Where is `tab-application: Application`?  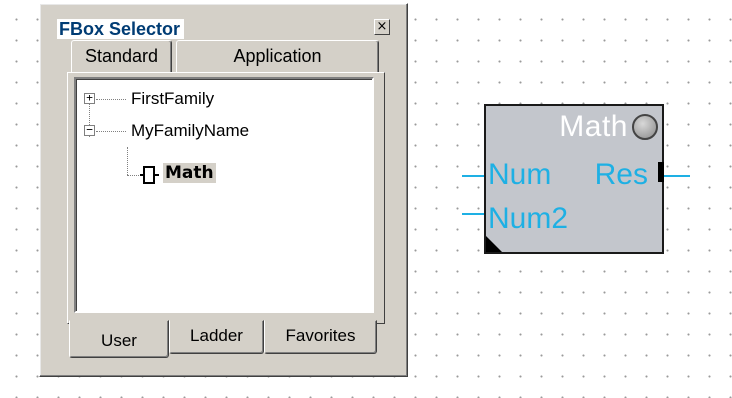 tab-application: Application is located at coordinates (277, 57).